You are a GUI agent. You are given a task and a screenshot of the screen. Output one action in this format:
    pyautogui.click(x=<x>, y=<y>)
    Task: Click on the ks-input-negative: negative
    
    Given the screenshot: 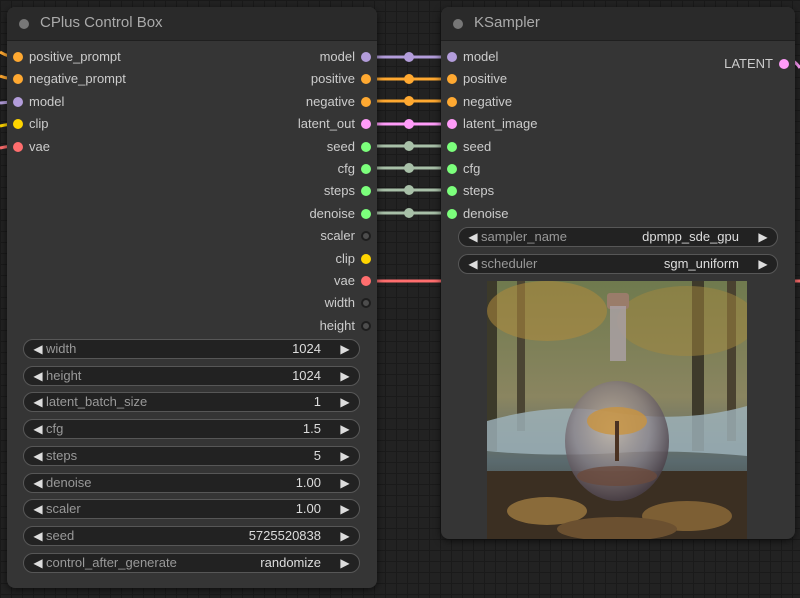 What is the action you would take?
    pyautogui.click(x=476, y=102)
    